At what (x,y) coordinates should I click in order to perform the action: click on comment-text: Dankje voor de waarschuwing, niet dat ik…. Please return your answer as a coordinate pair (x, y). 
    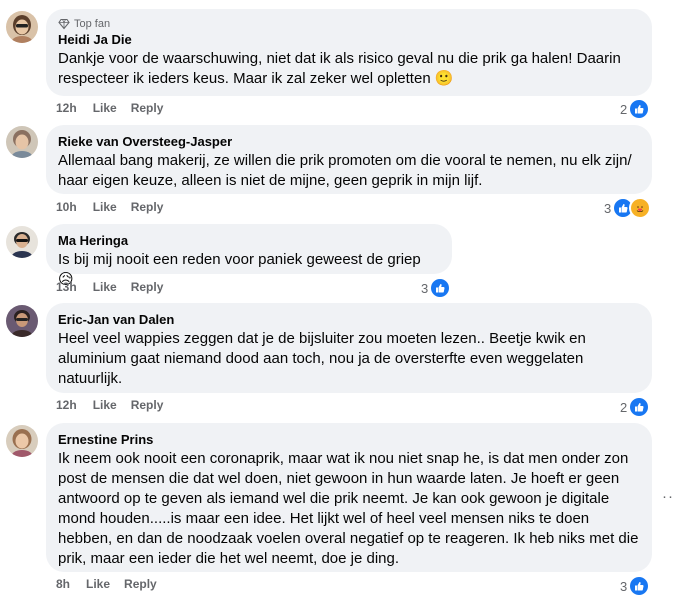
    Looking at the image, I should click on (349, 69).